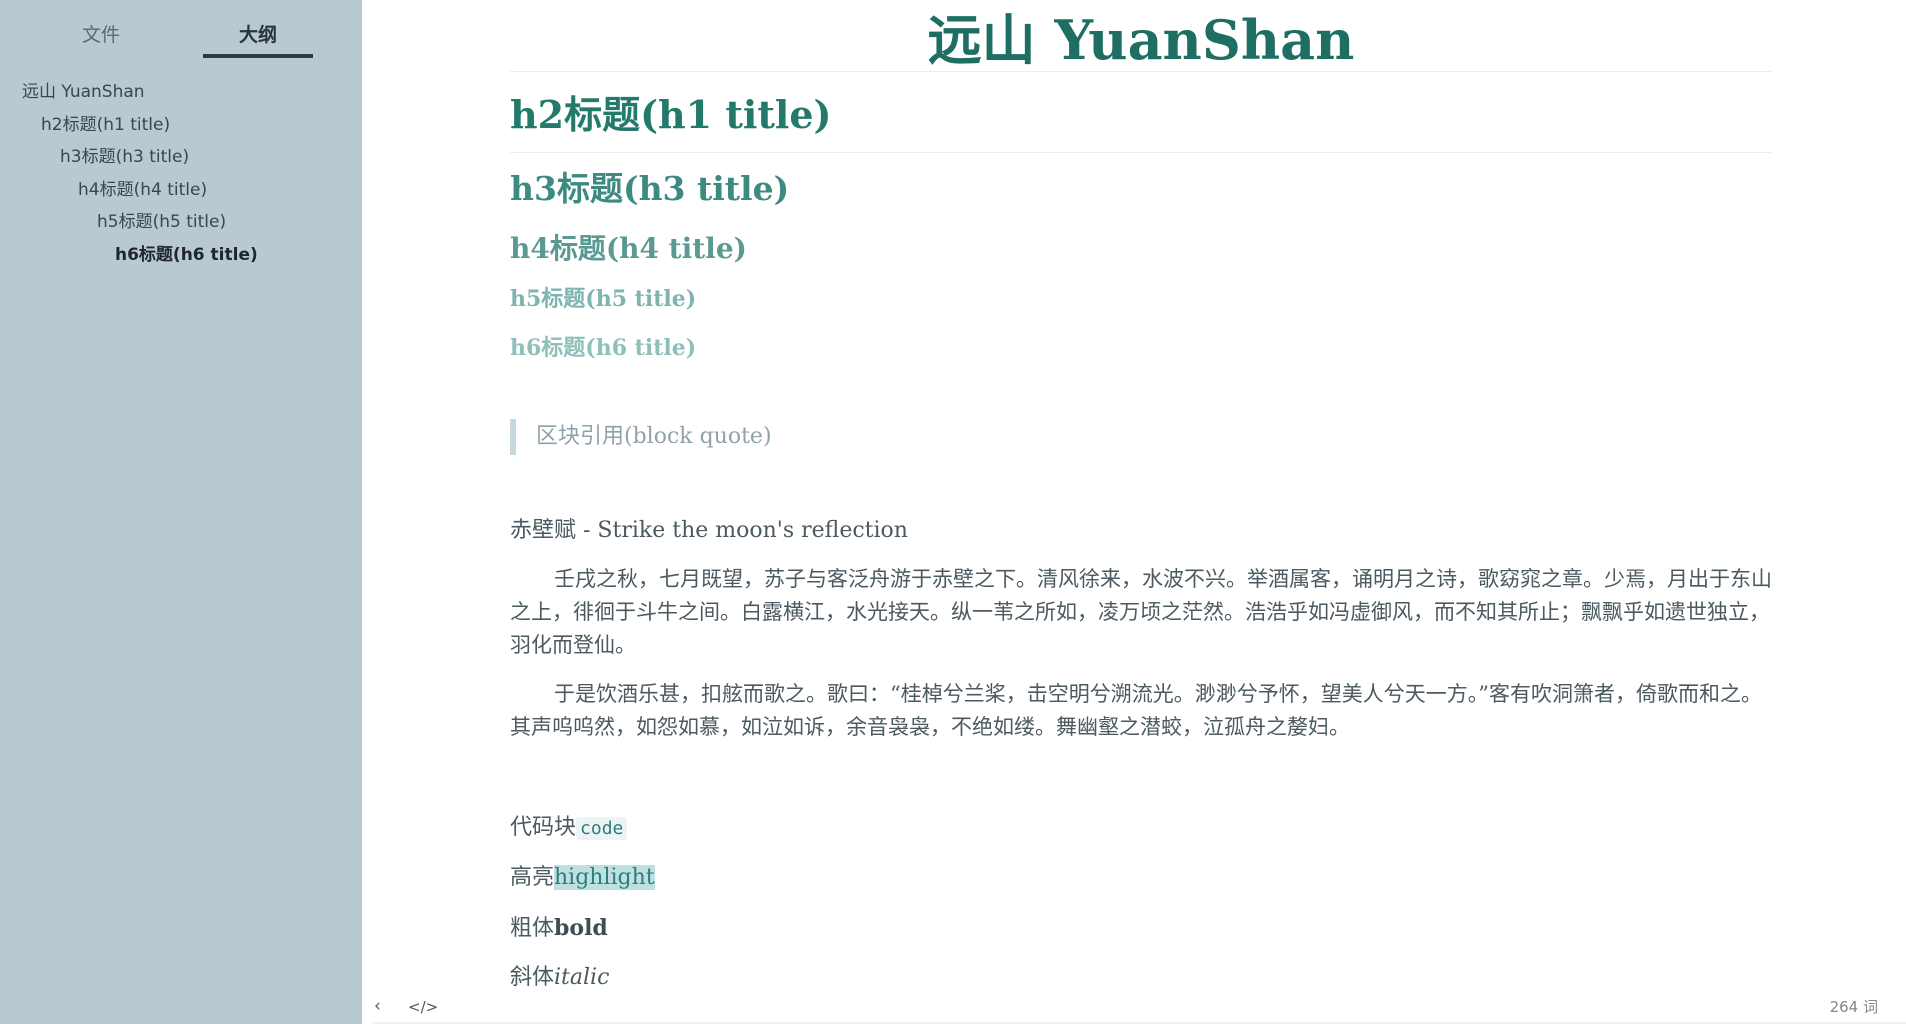 Image resolution: width=1906 pixels, height=1024 pixels. I want to click on word-count: 264 词, so click(1854, 1006).